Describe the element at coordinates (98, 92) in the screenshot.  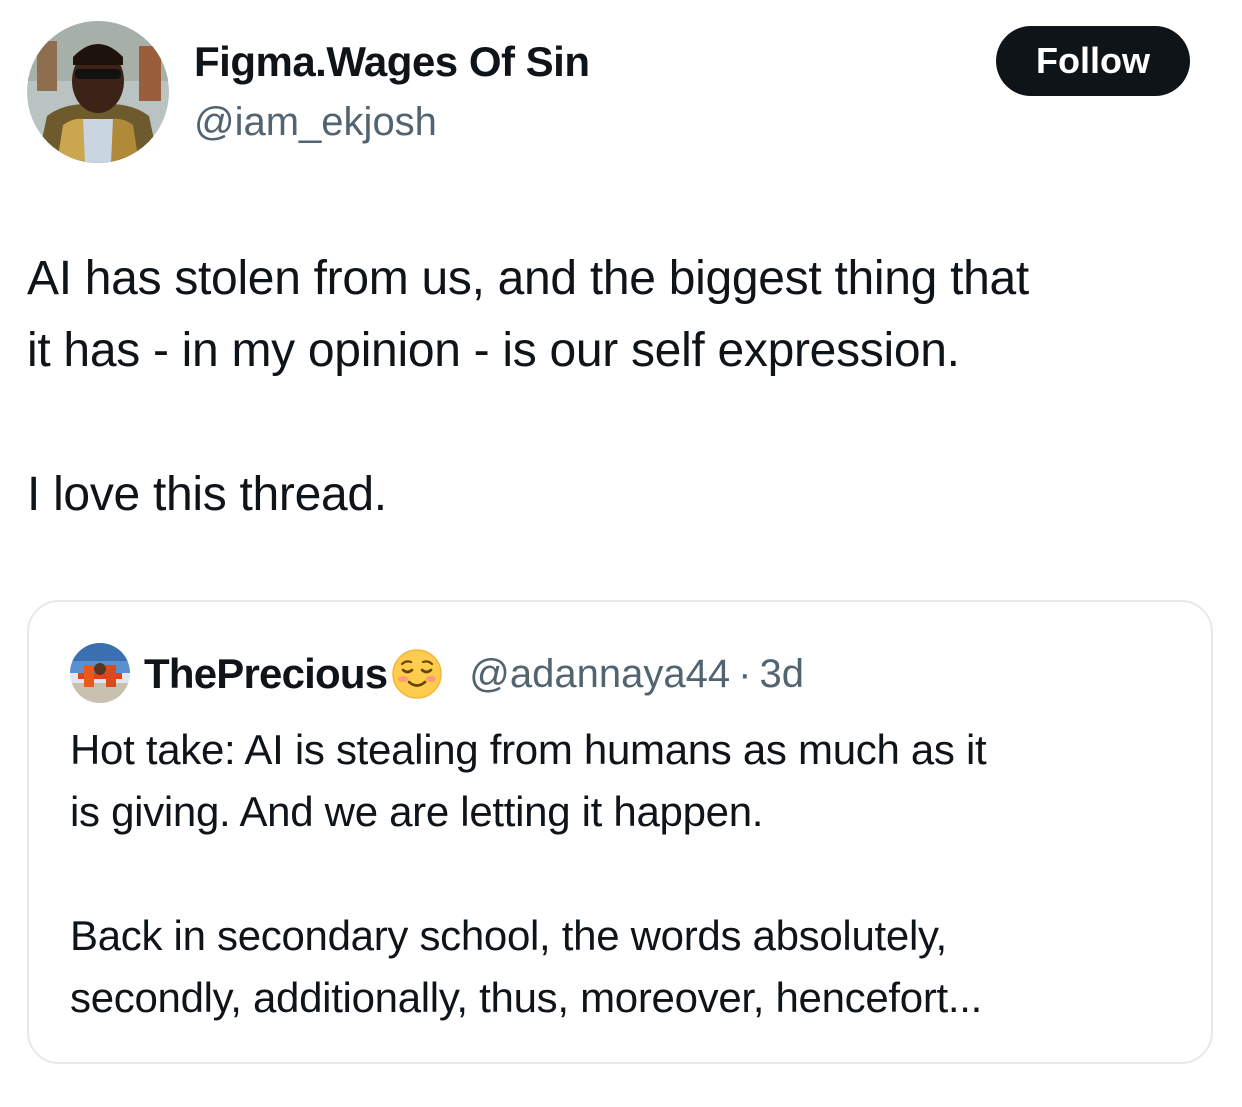
I see `author-avatar` at that location.